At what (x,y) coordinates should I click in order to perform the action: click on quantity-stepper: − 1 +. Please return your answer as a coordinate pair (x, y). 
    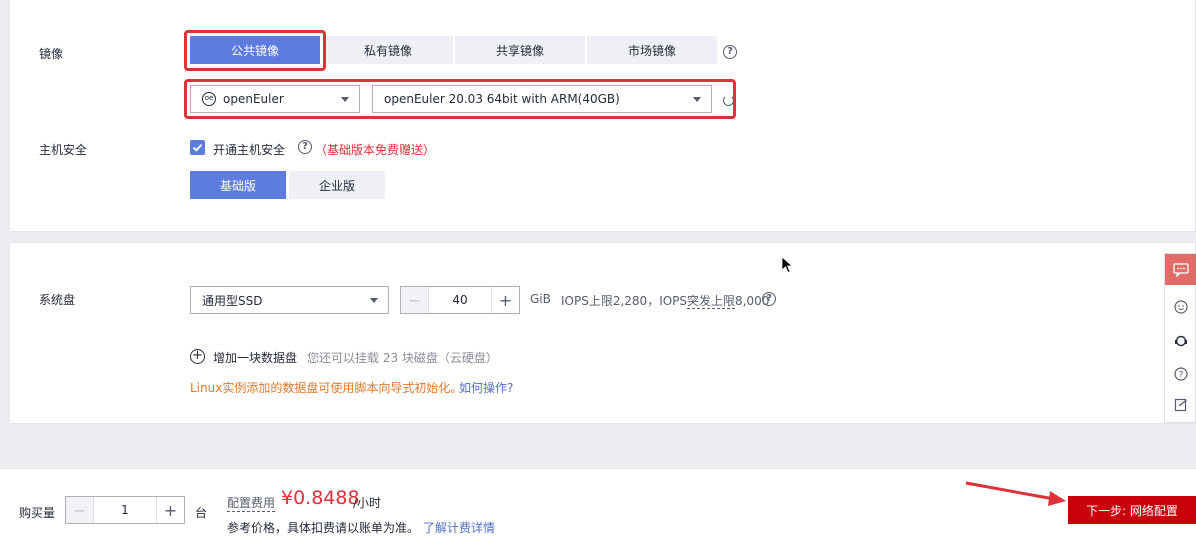
    Looking at the image, I should click on (125, 510).